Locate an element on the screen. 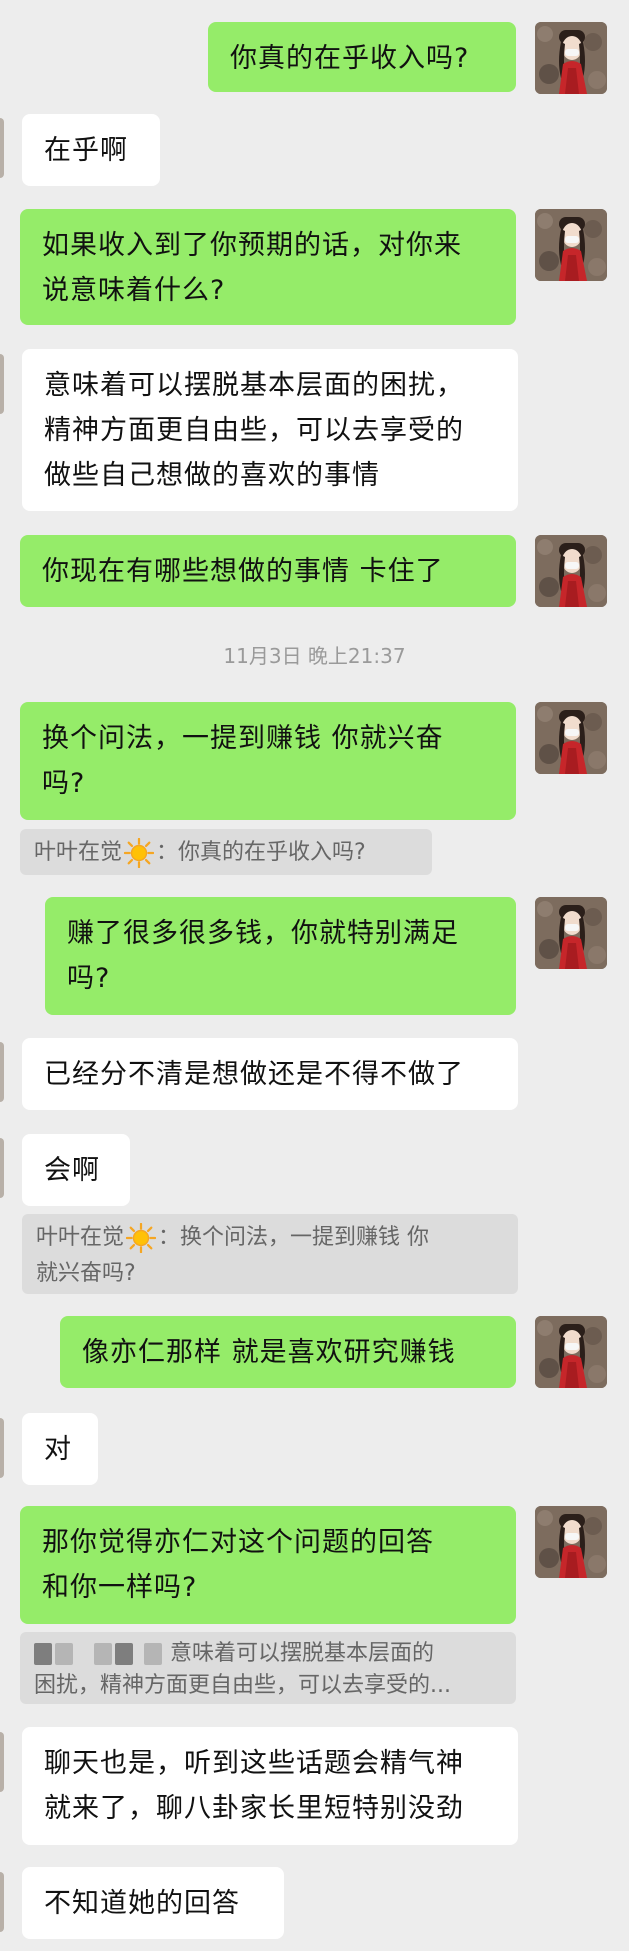  message-bubble-sent: 赚了很多很多钱，你就特别满足 吗? is located at coordinates (280, 956).